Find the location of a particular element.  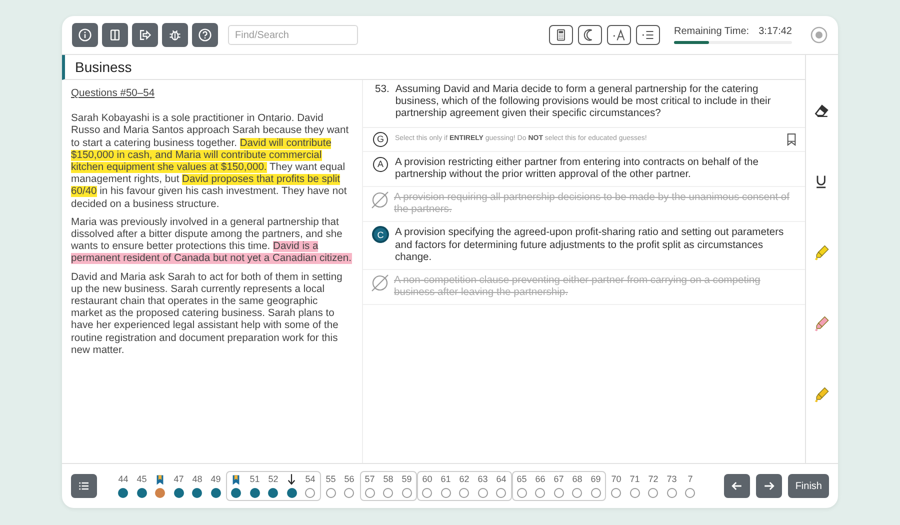

question-number: 55 is located at coordinates (331, 479).